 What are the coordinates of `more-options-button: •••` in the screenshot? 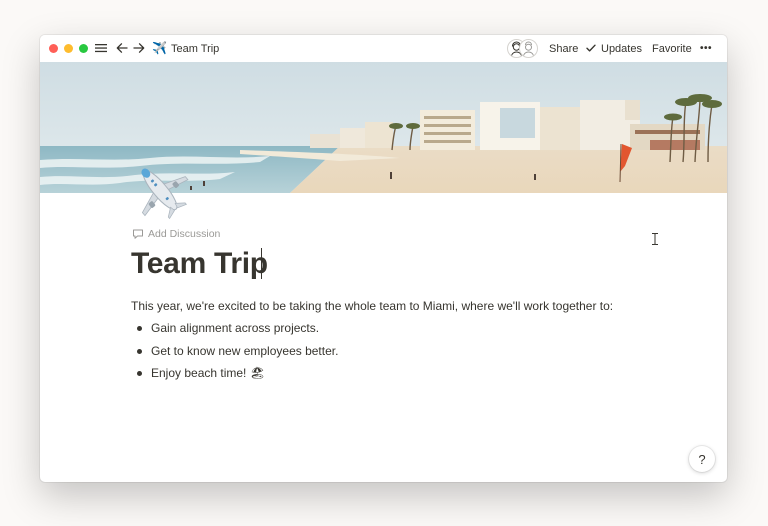 It's located at (706, 49).